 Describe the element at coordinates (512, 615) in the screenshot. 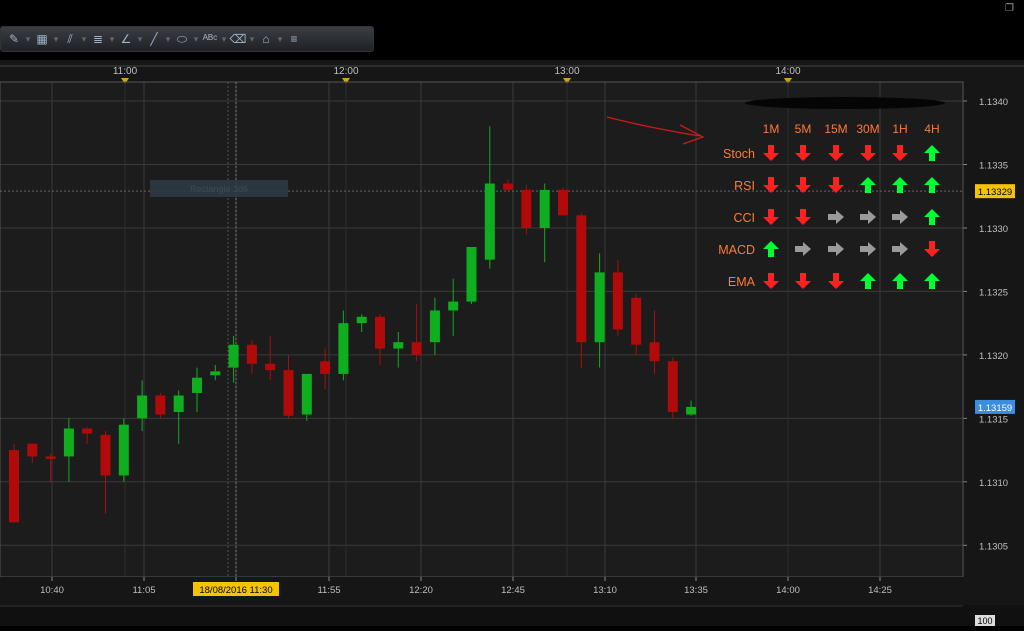

I see `indicator-strip` at that location.